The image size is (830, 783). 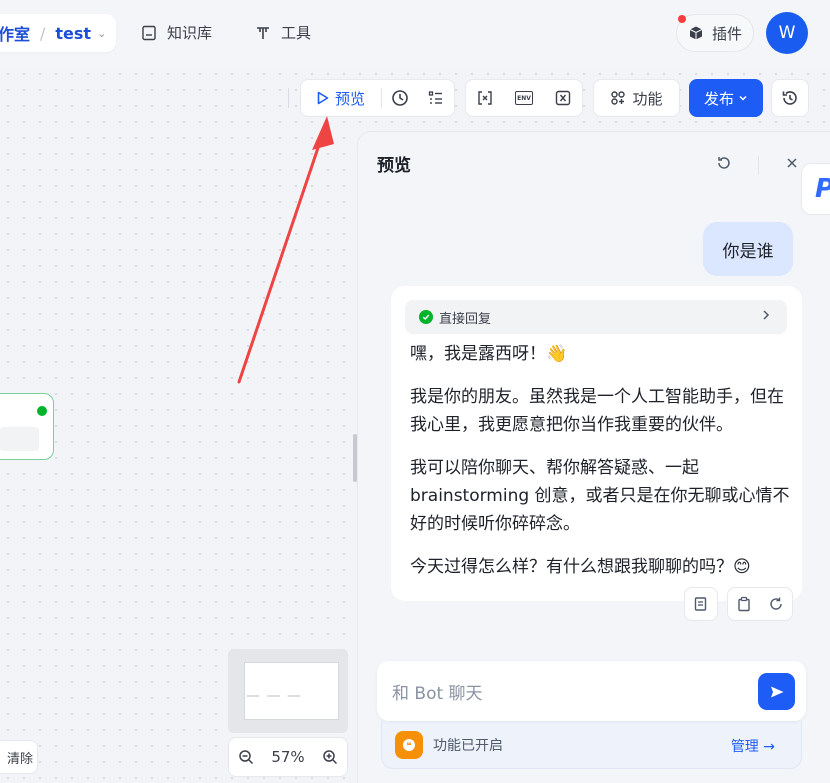 I want to click on node-body, so click(x=19, y=439).